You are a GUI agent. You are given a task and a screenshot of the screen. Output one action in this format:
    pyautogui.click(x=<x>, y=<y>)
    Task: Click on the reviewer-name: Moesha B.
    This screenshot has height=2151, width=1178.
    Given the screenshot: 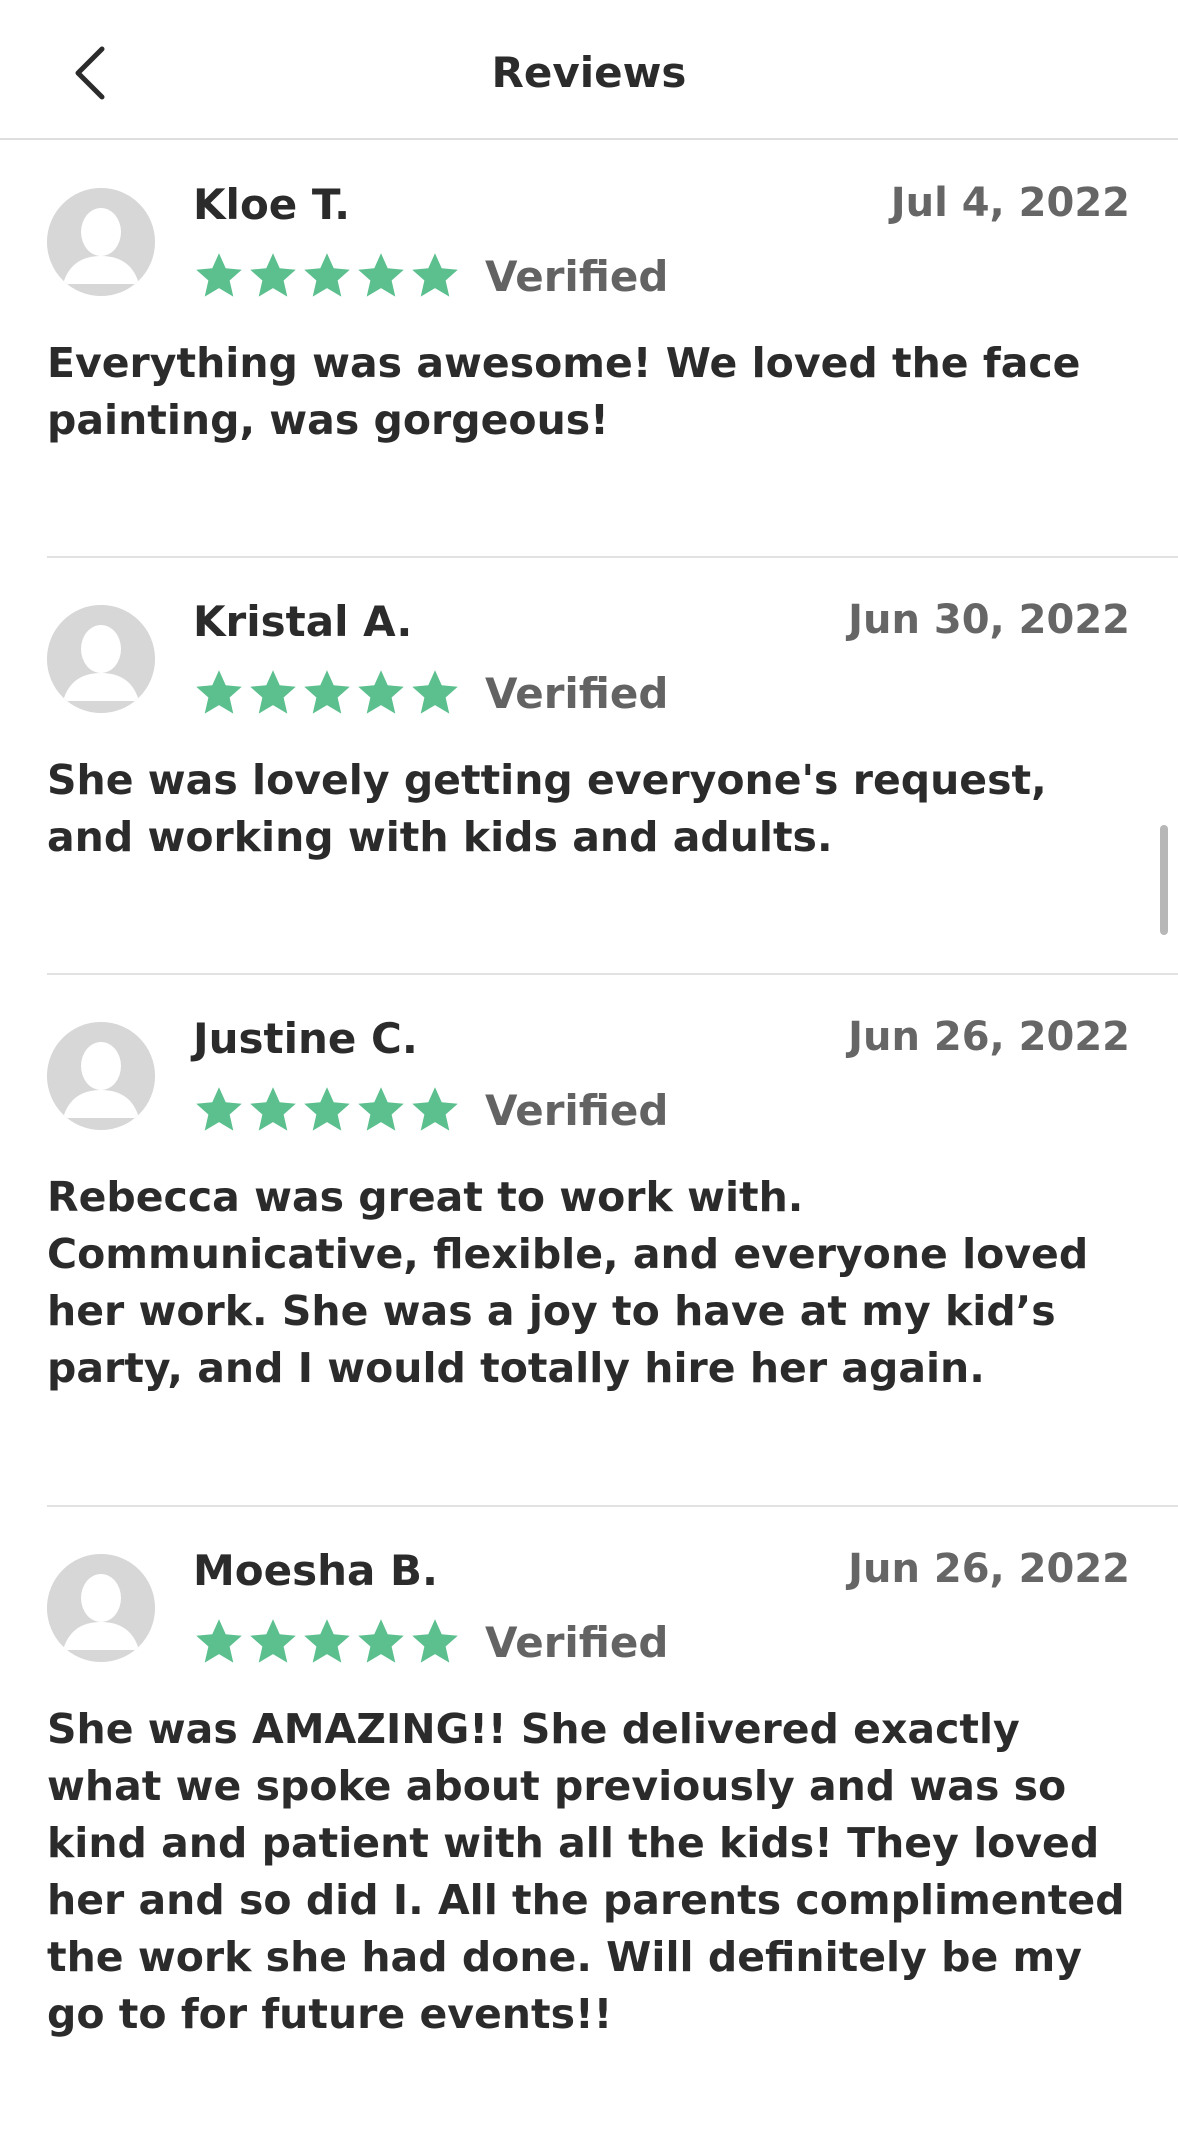 What is the action you would take?
    pyautogui.click(x=315, y=1570)
    